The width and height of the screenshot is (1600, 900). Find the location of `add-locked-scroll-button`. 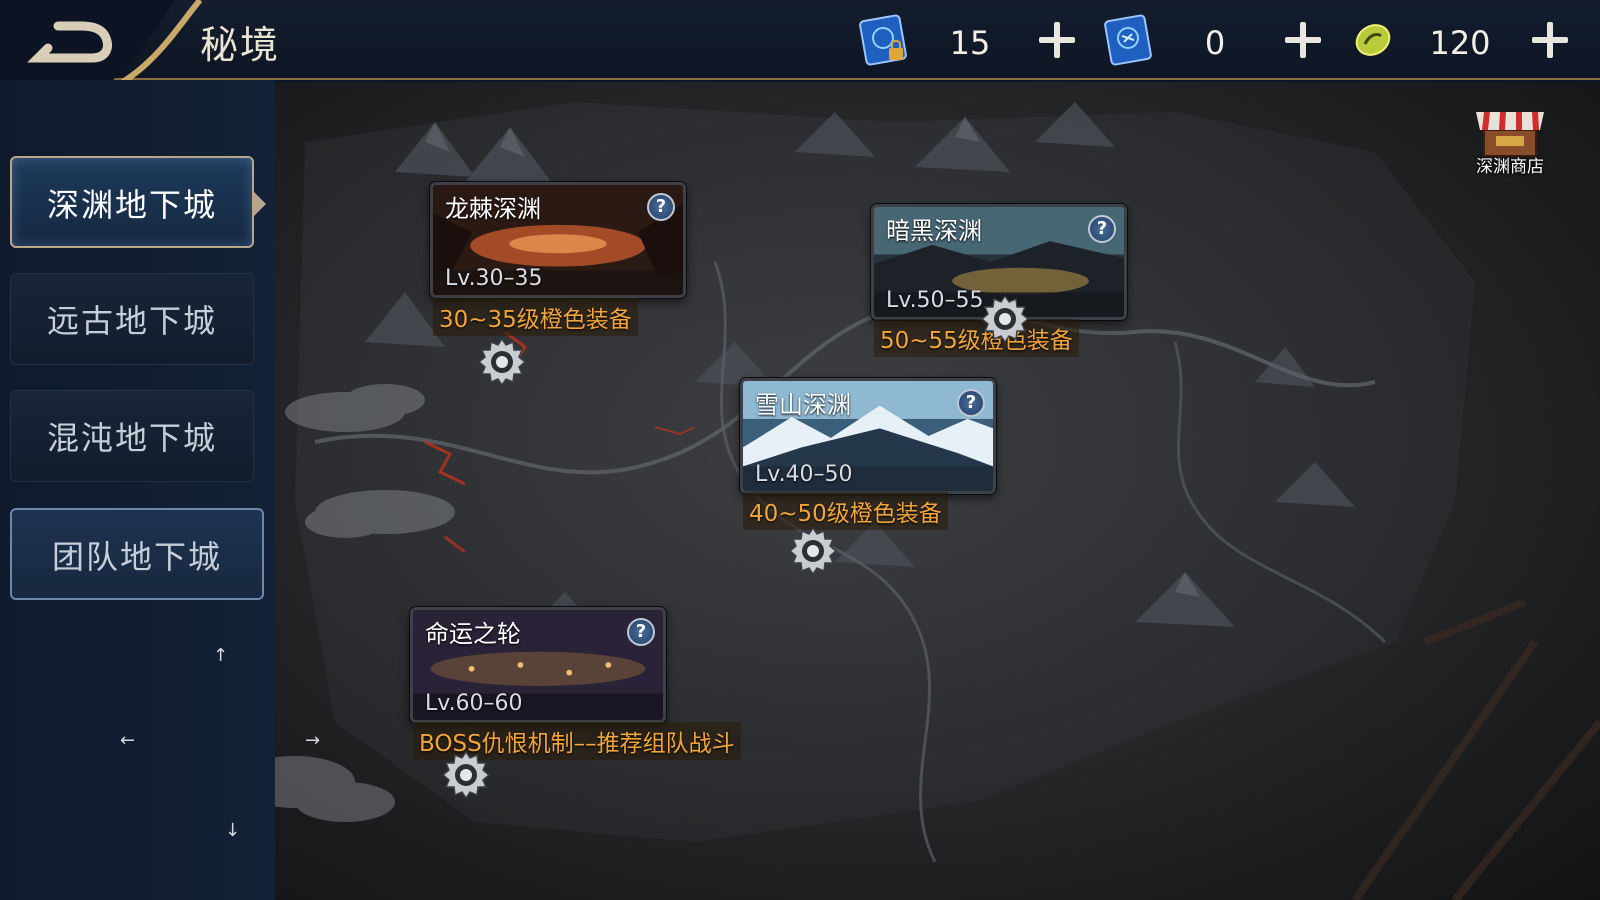

add-locked-scroll-button is located at coordinates (1057, 40).